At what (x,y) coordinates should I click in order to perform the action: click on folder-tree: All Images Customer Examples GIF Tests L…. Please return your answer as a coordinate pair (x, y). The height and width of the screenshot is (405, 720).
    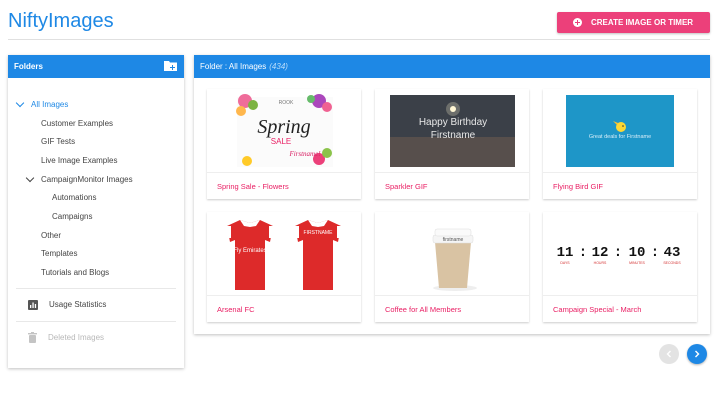
    Looking at the image, I should click on (96, 180).